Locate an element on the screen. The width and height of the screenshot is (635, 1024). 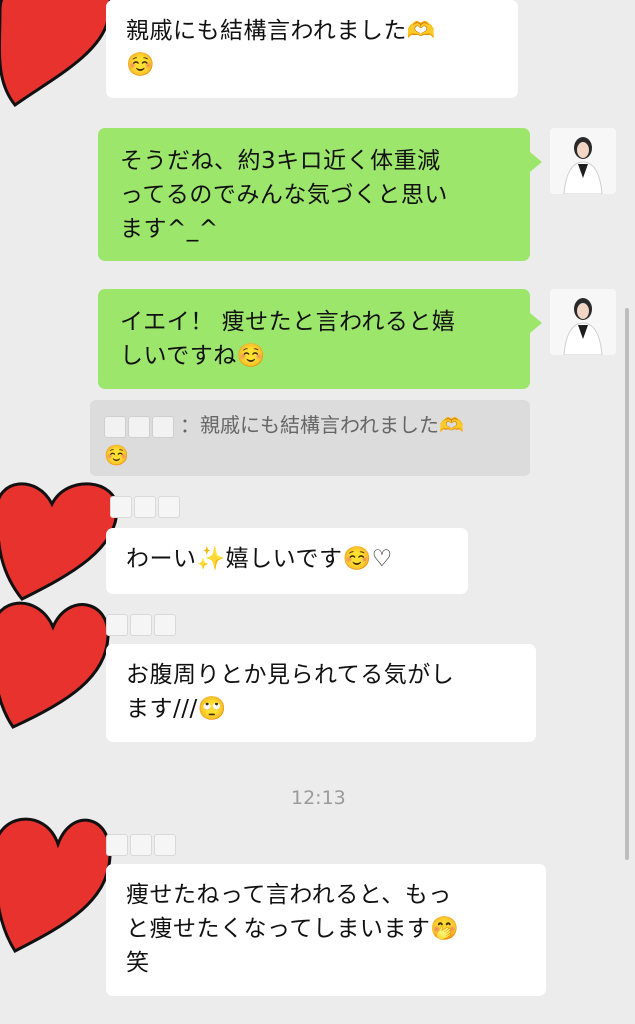
message-text: 痩せたねって言われると、もっ と痩せたくなってしまいます🤭 笑 is located at coordinates (293, 929).